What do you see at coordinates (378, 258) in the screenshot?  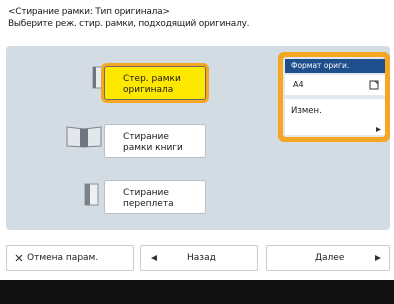 I see `arrow-right-icon` at bounding box center [378, 258].